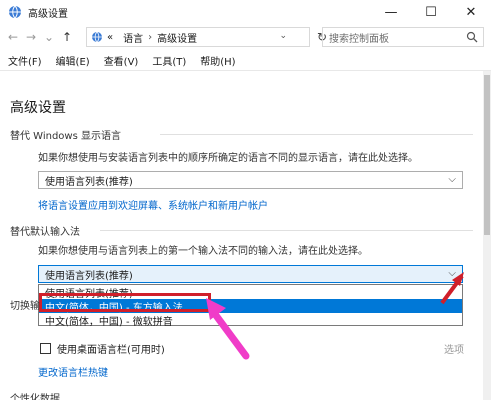  What do you see at coordinates (403, 37) in the screenshot?
I see `search-input: 搜索控制面板` at bounding box center [403, 37].